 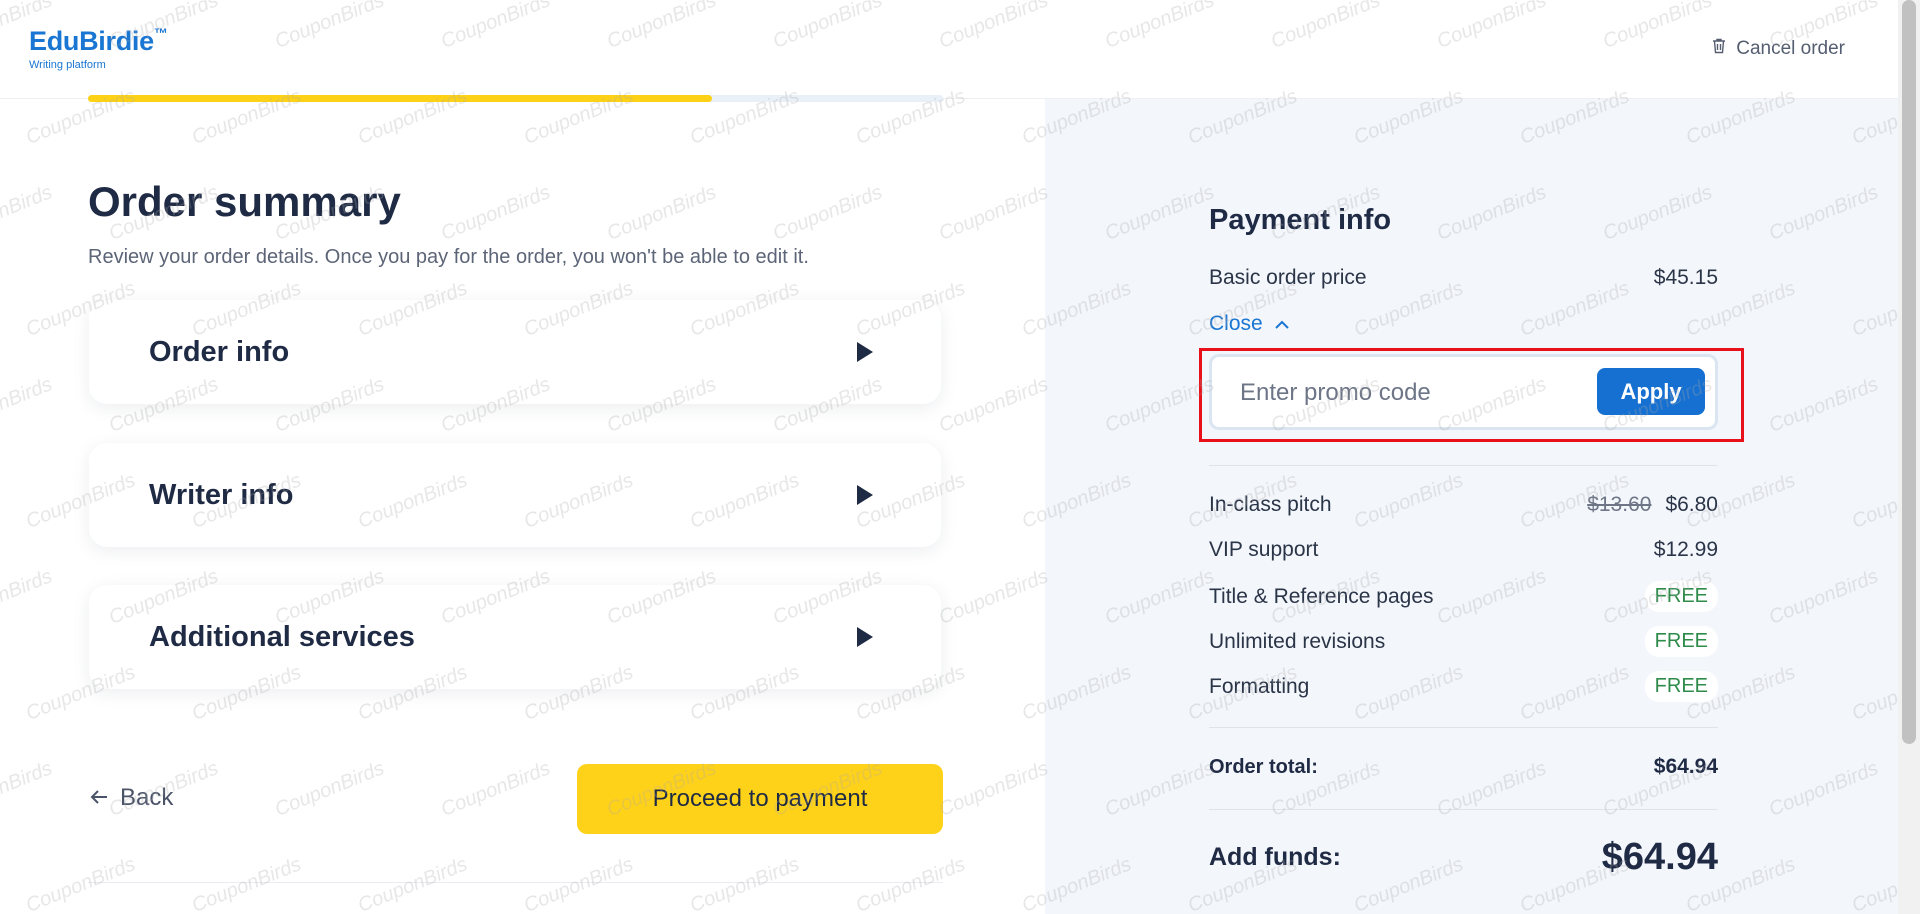 I want to click on extra-label: VIP support, so click(x=1264, y=549).